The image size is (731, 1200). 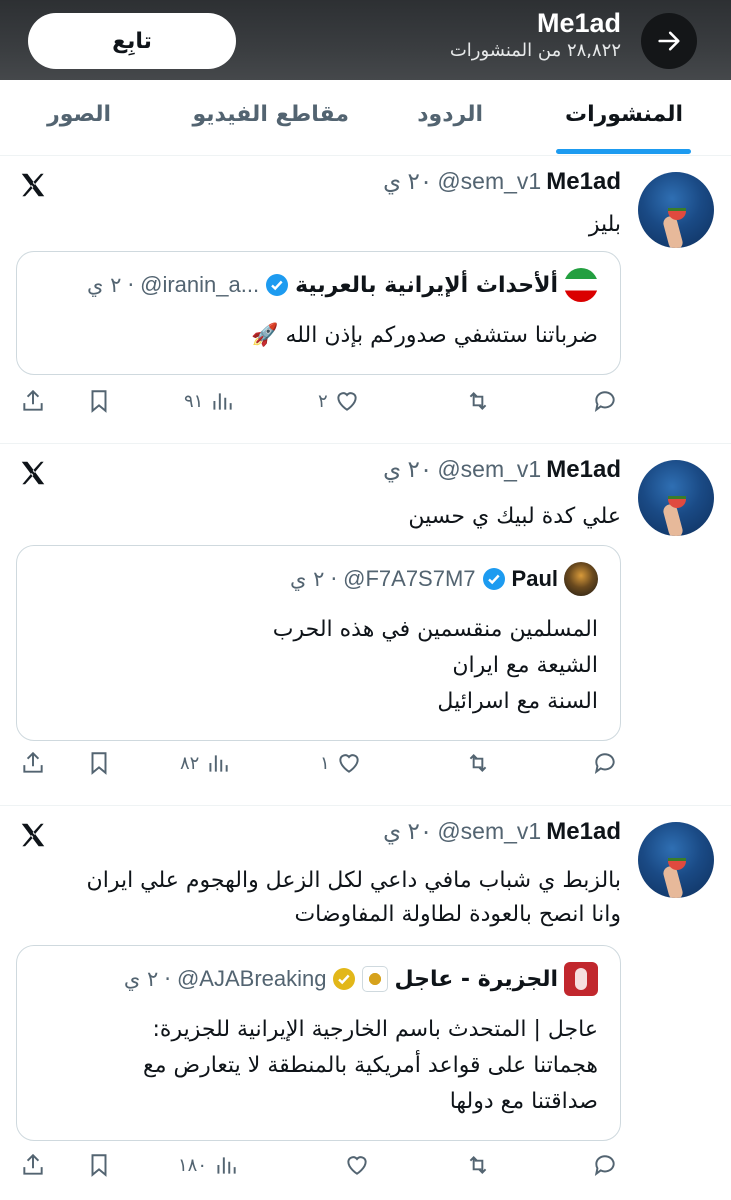 What do you see at coordinates (365, 770) in the screenshot?
I see `post-actions: ٨٢ ١` at bounding box center [365, 770].